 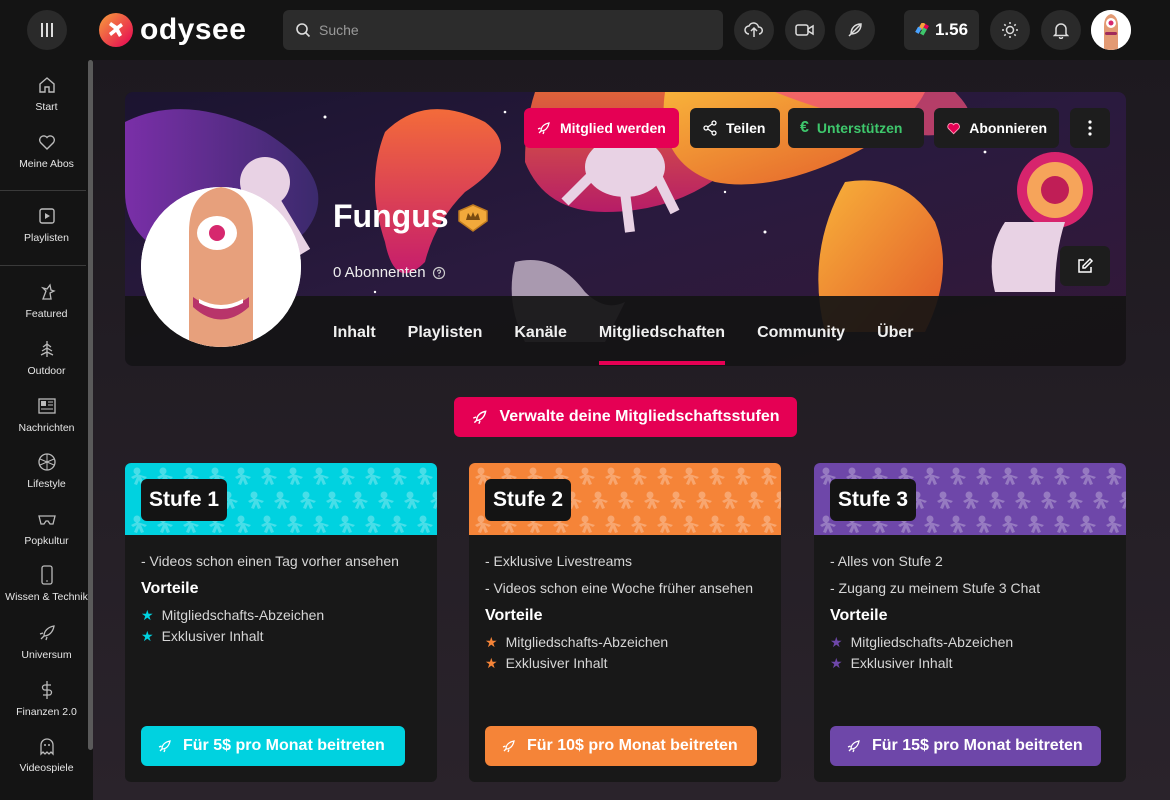 I want to click on sidebar-divider, so click(x=43, y=190).